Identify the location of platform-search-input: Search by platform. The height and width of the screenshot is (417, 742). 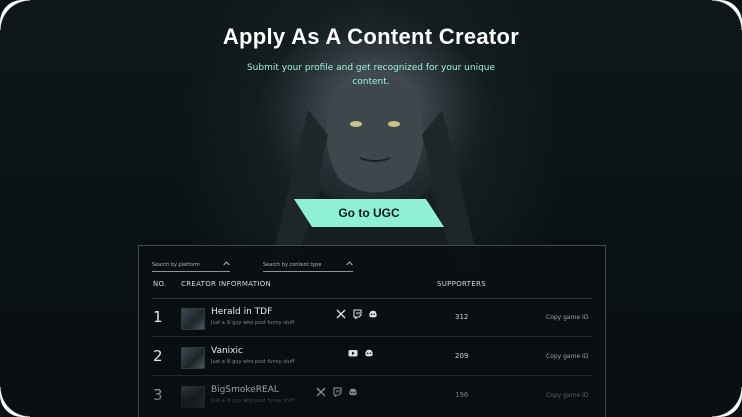
(191, 265).